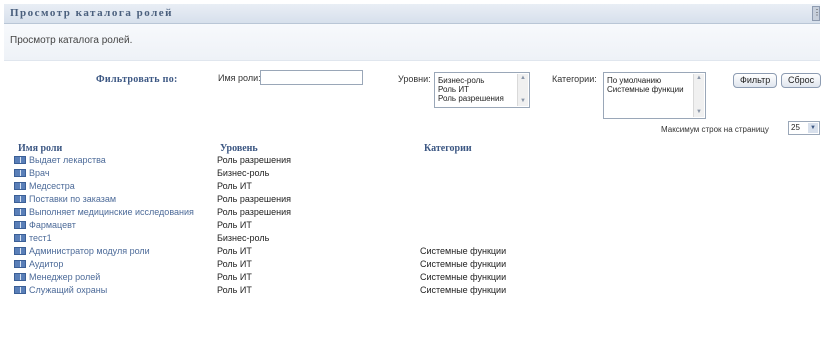 The height and width of the screenshot is (353, 824). I want to click on header-categories: Категории, so click(448, 148).